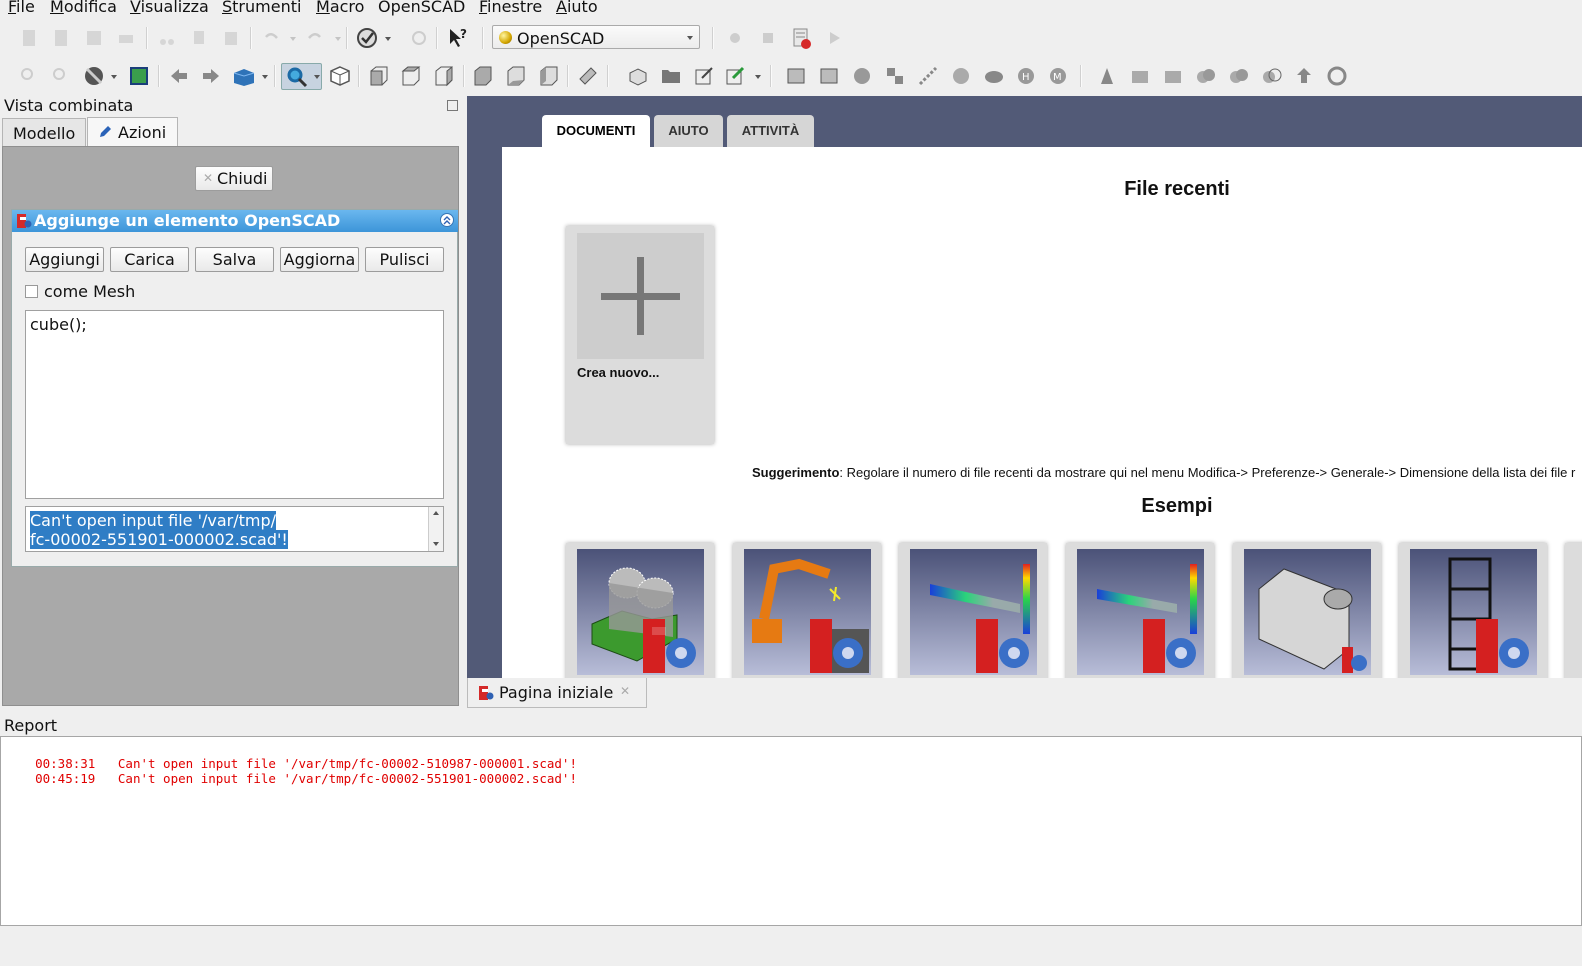 Image resolution: width=1582 pixels, height=966 pixels. I want to click on macro-record-icon, so click(735, 38).